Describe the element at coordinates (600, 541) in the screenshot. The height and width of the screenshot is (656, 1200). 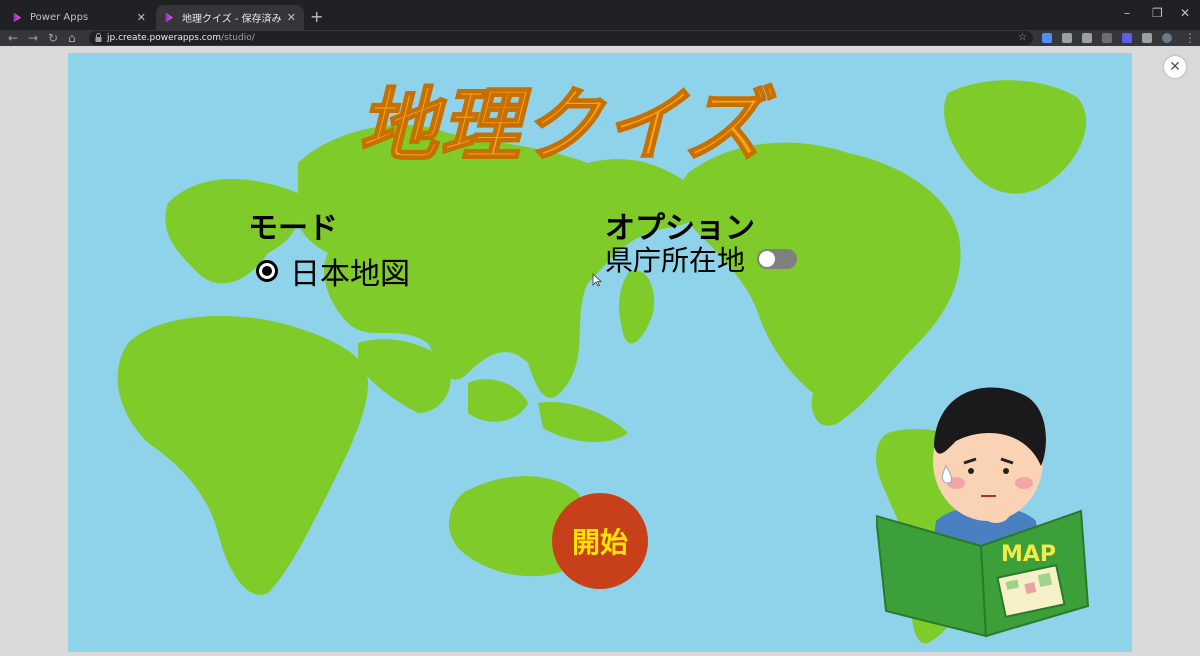
I see `start-button: 開始` at that location.